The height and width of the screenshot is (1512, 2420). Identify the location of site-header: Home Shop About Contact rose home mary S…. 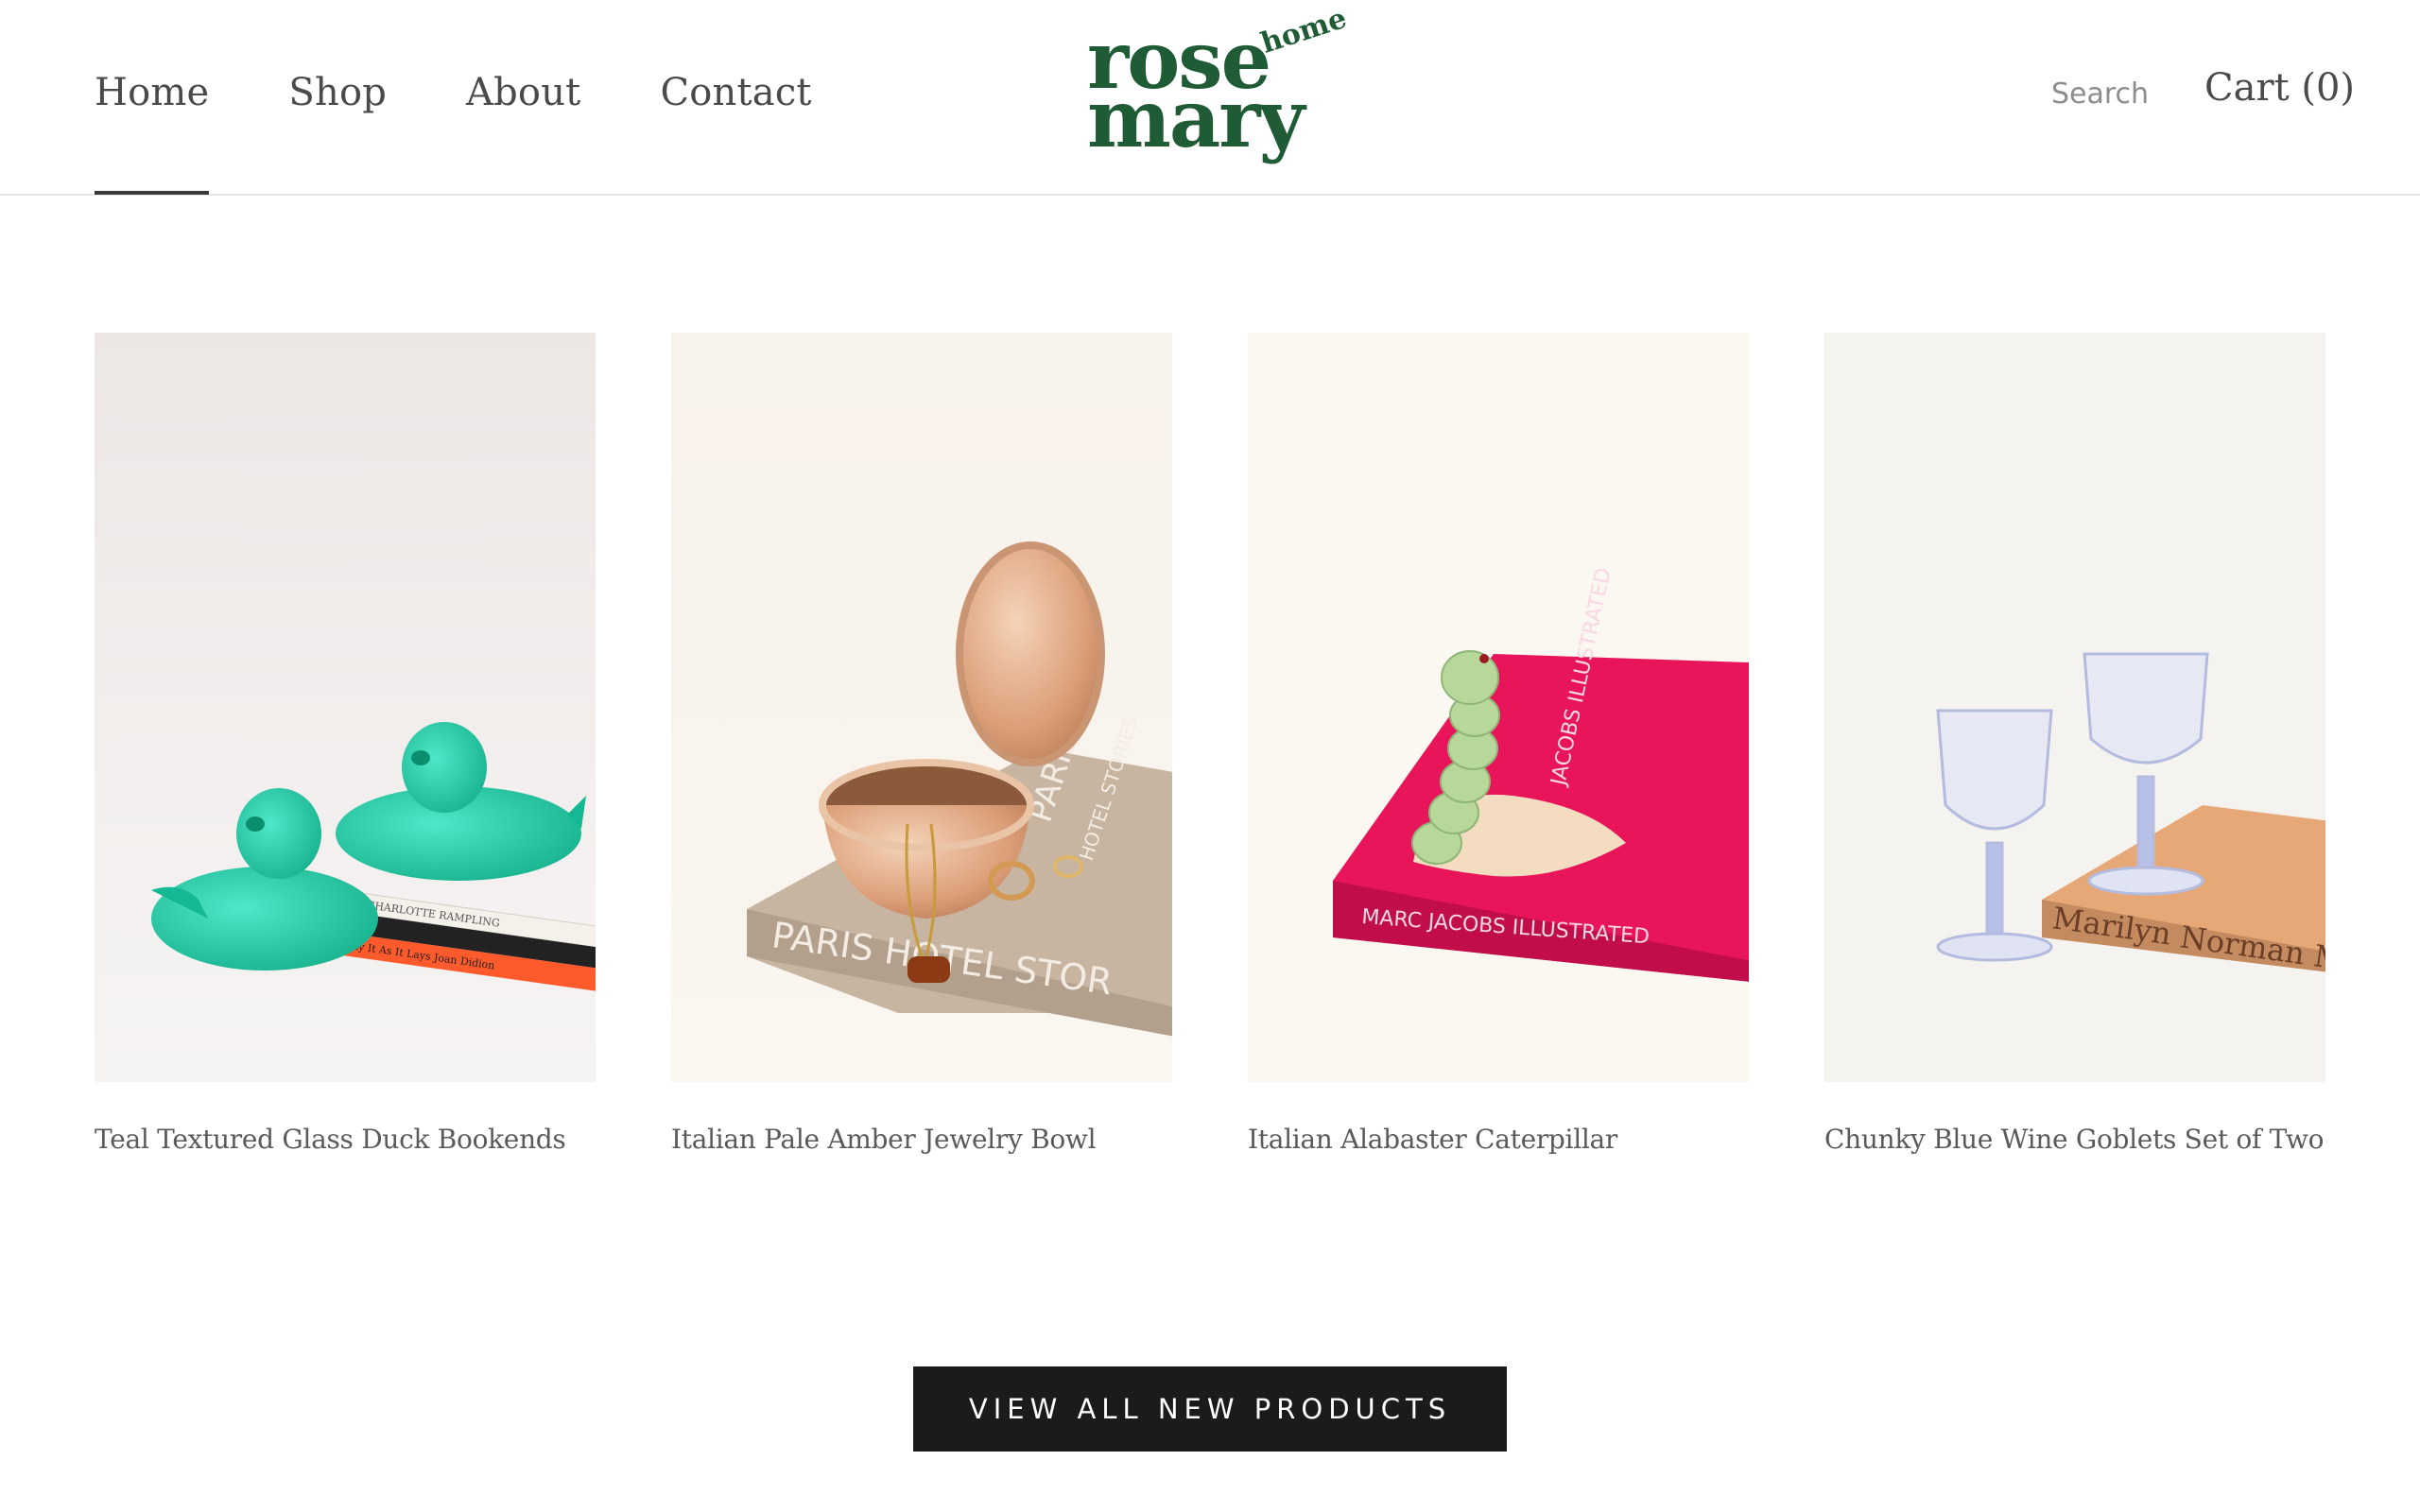
(1210, 98).